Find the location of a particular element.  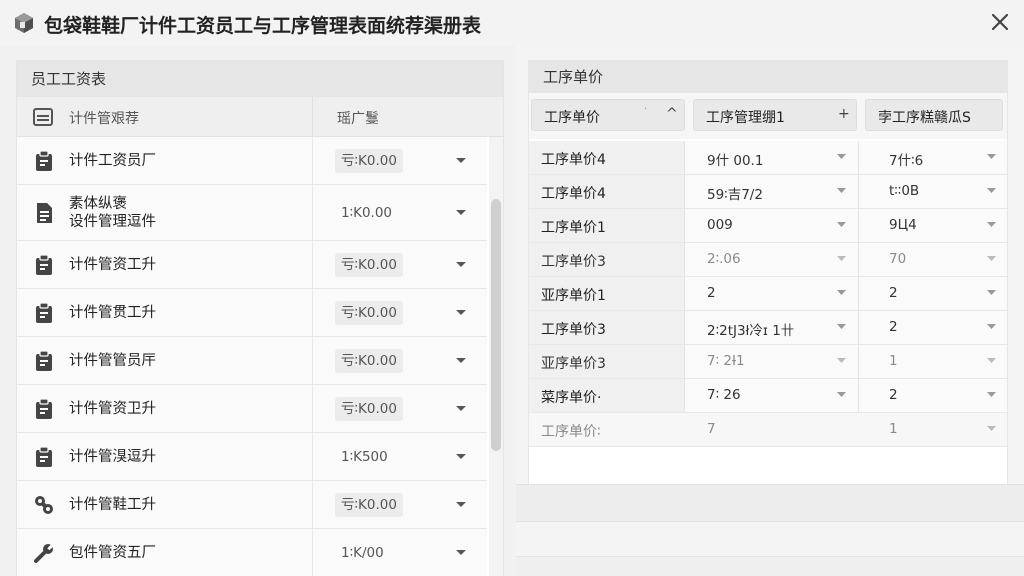

list-icon is located at coordinates (43, 117).